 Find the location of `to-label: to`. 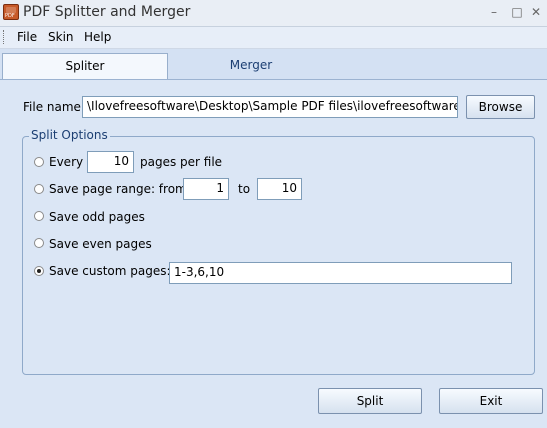

to-label: to is located at coordinates (244, 189).